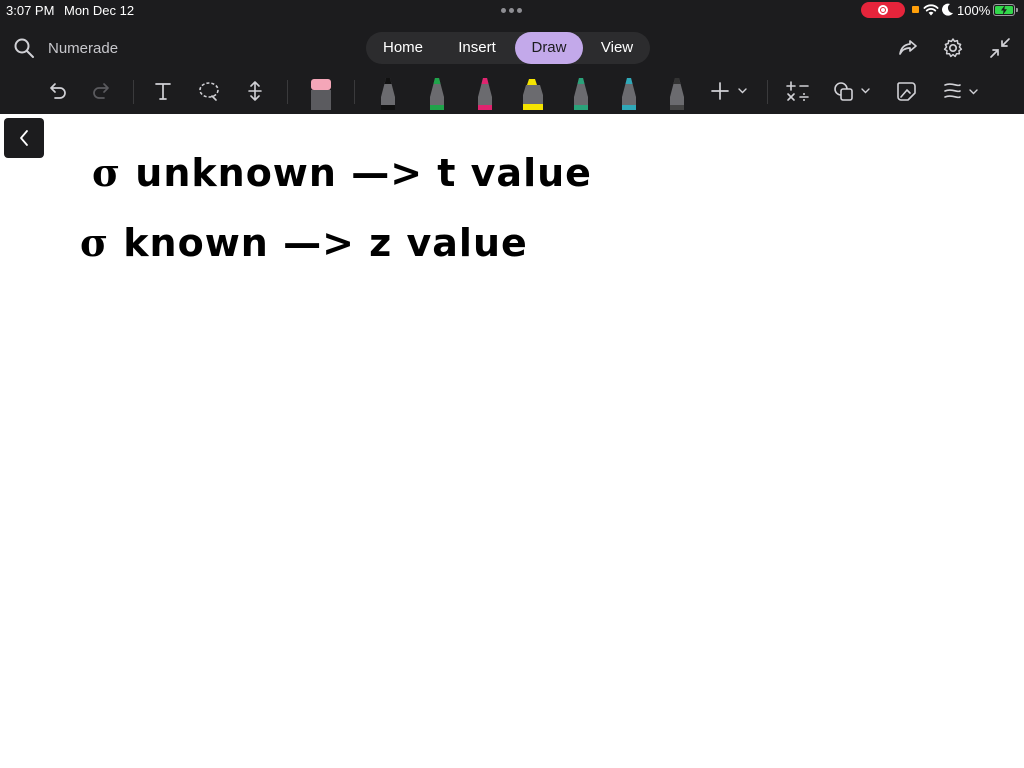 The height and width of the screenshot is (768, 1024). I want to click on record-icon, so click(883, 10).